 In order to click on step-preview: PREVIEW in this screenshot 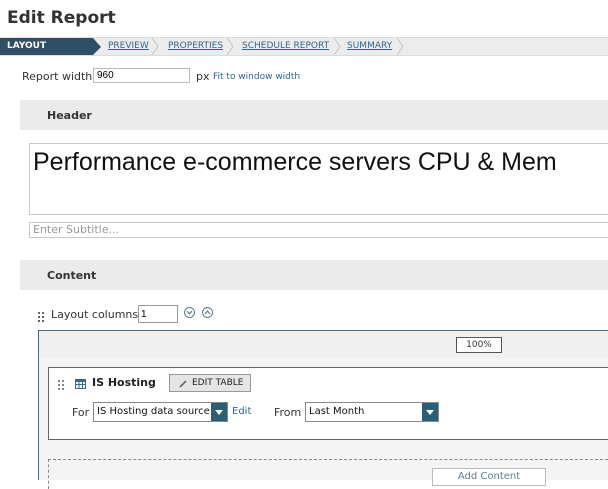, I will do `click(128, 46)`.